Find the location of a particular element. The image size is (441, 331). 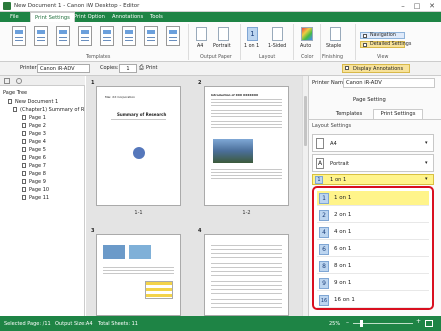

menu-print-settings: Print Settings is located at coordinates (52, 17).